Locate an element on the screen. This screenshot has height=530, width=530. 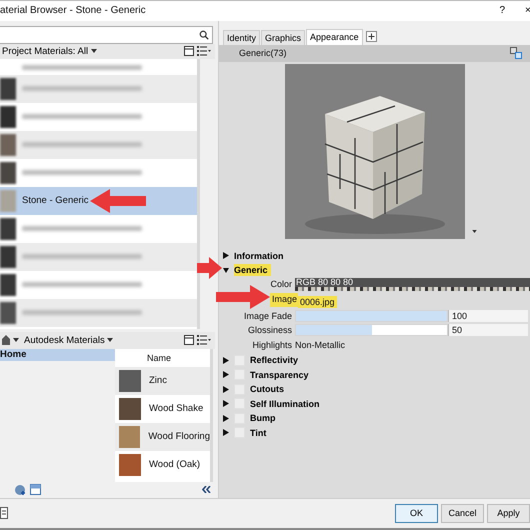
window-title: aterial Browser - Stone - Generic is located at coordinates (73, 10).